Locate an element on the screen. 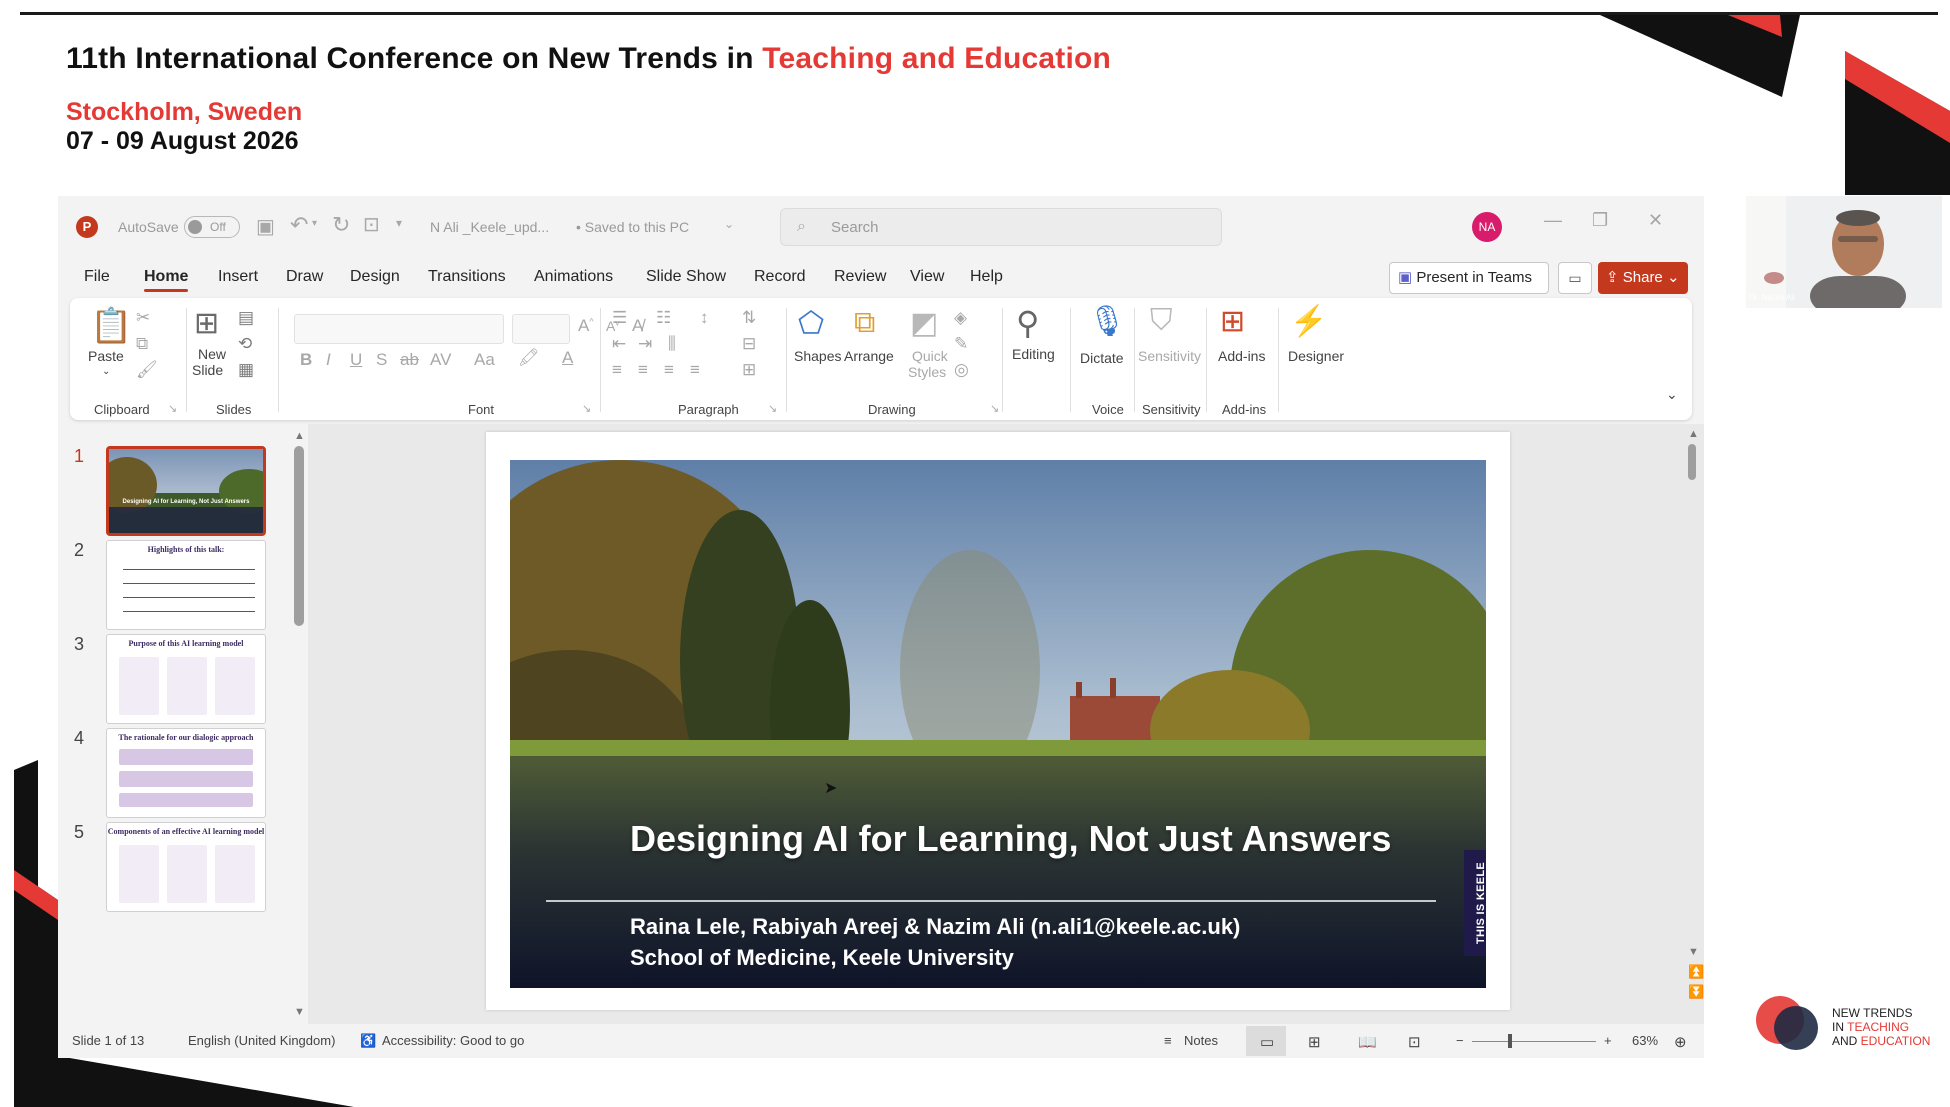 The image size is (1950, 1107). clipboard-launcher-icon: ↘ is located at coordinates (172, 408).